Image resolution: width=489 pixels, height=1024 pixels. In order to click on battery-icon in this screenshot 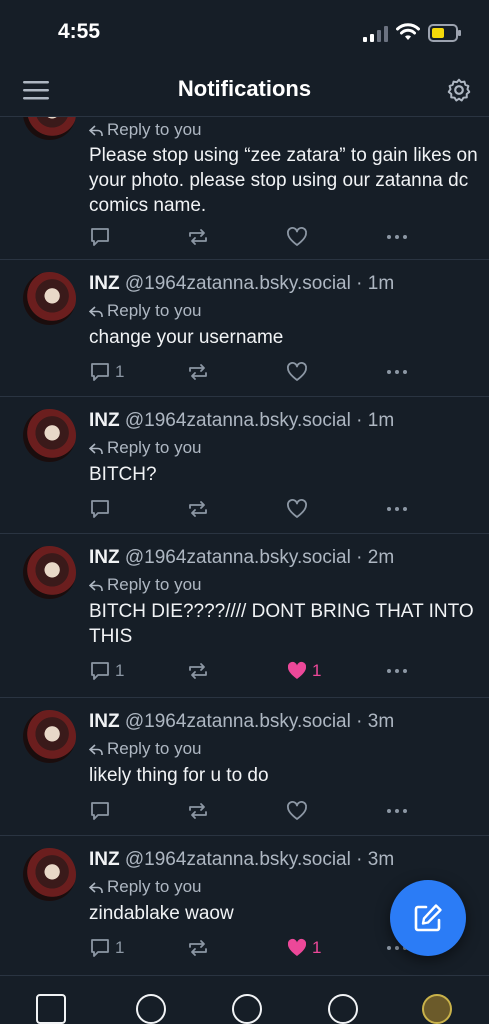, I will do `click(444, 33)`.